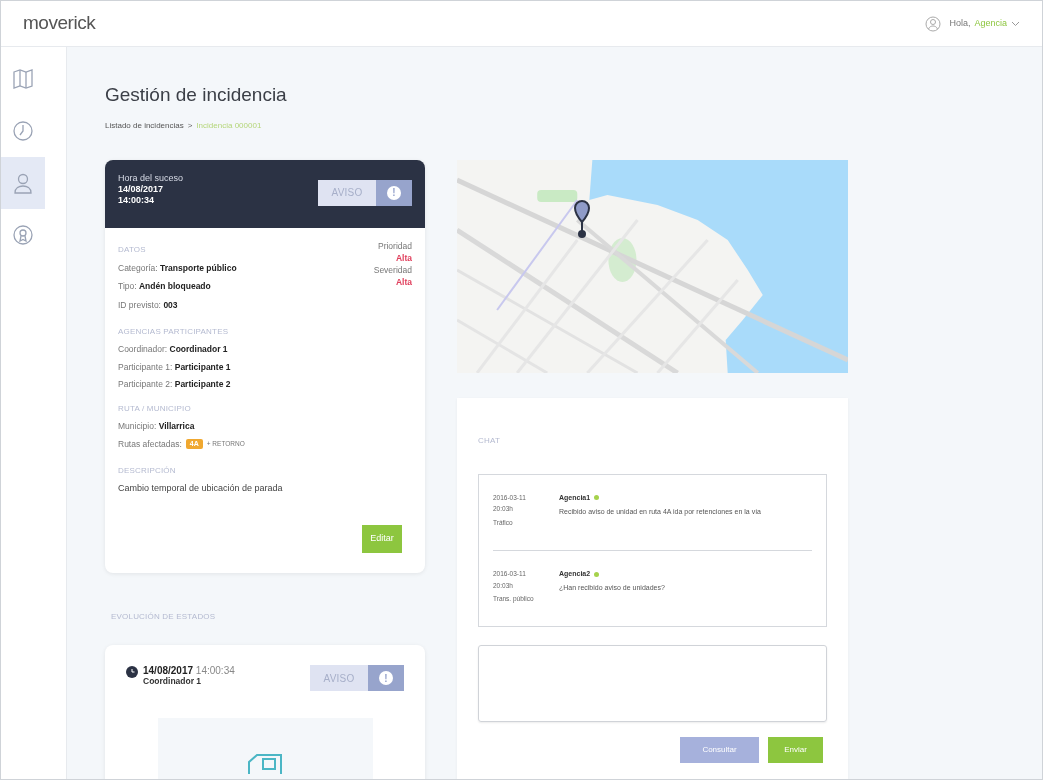 This screenshot has height=780, width=1043. What do you see at coordinates (984, 23) in the screenshot?
I see `user-menu: Hola, Agencia` at bounding box center [984, 23].